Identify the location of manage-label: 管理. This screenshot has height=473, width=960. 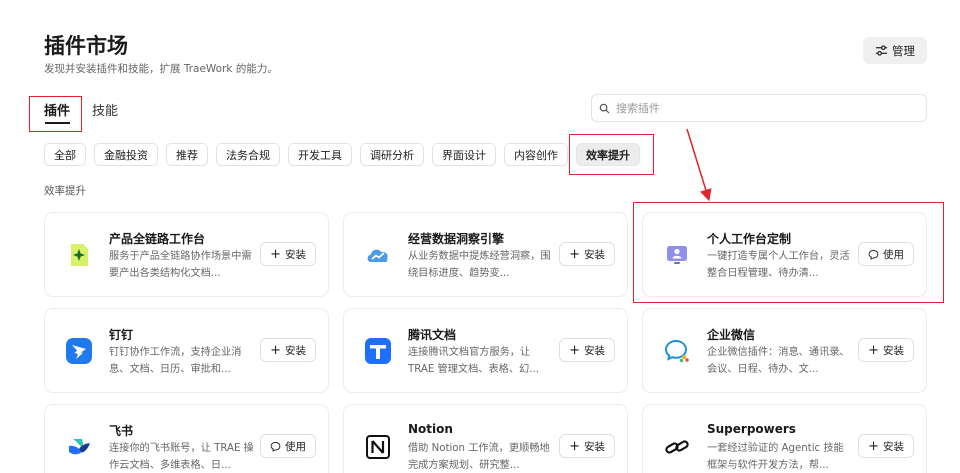
(903, 50).